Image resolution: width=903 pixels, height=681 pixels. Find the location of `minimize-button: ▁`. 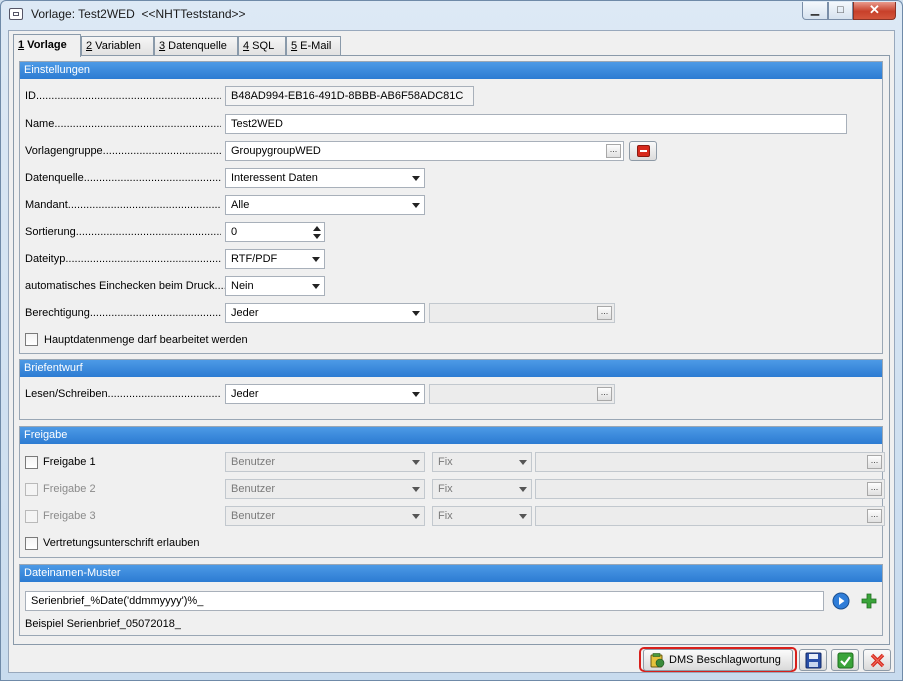

minimize-button: ▁ is located at coordinates (815, 11).